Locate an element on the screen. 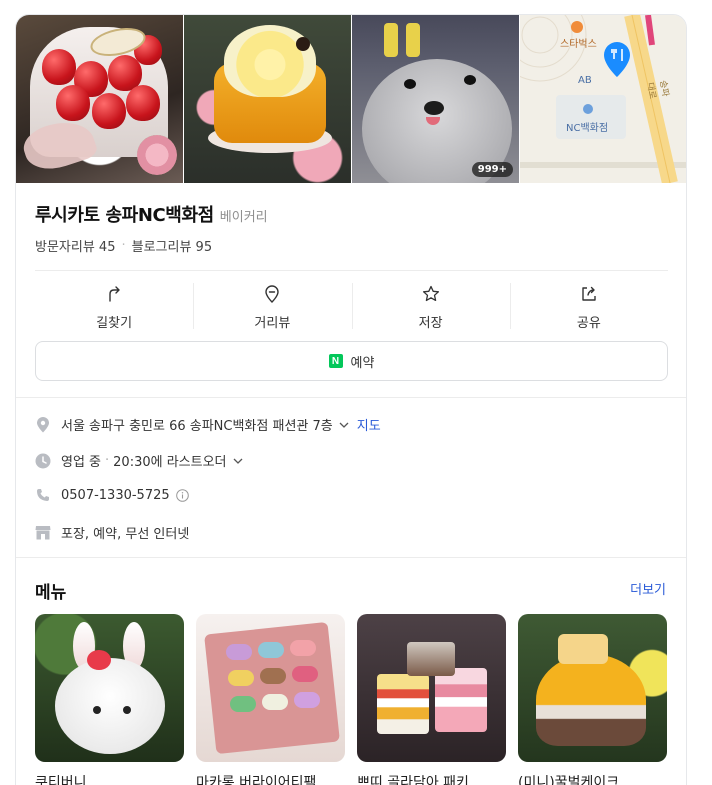 The width and height of the screenshot is (712, 785). share-label: 공유 is located at coordinates (588, 323).